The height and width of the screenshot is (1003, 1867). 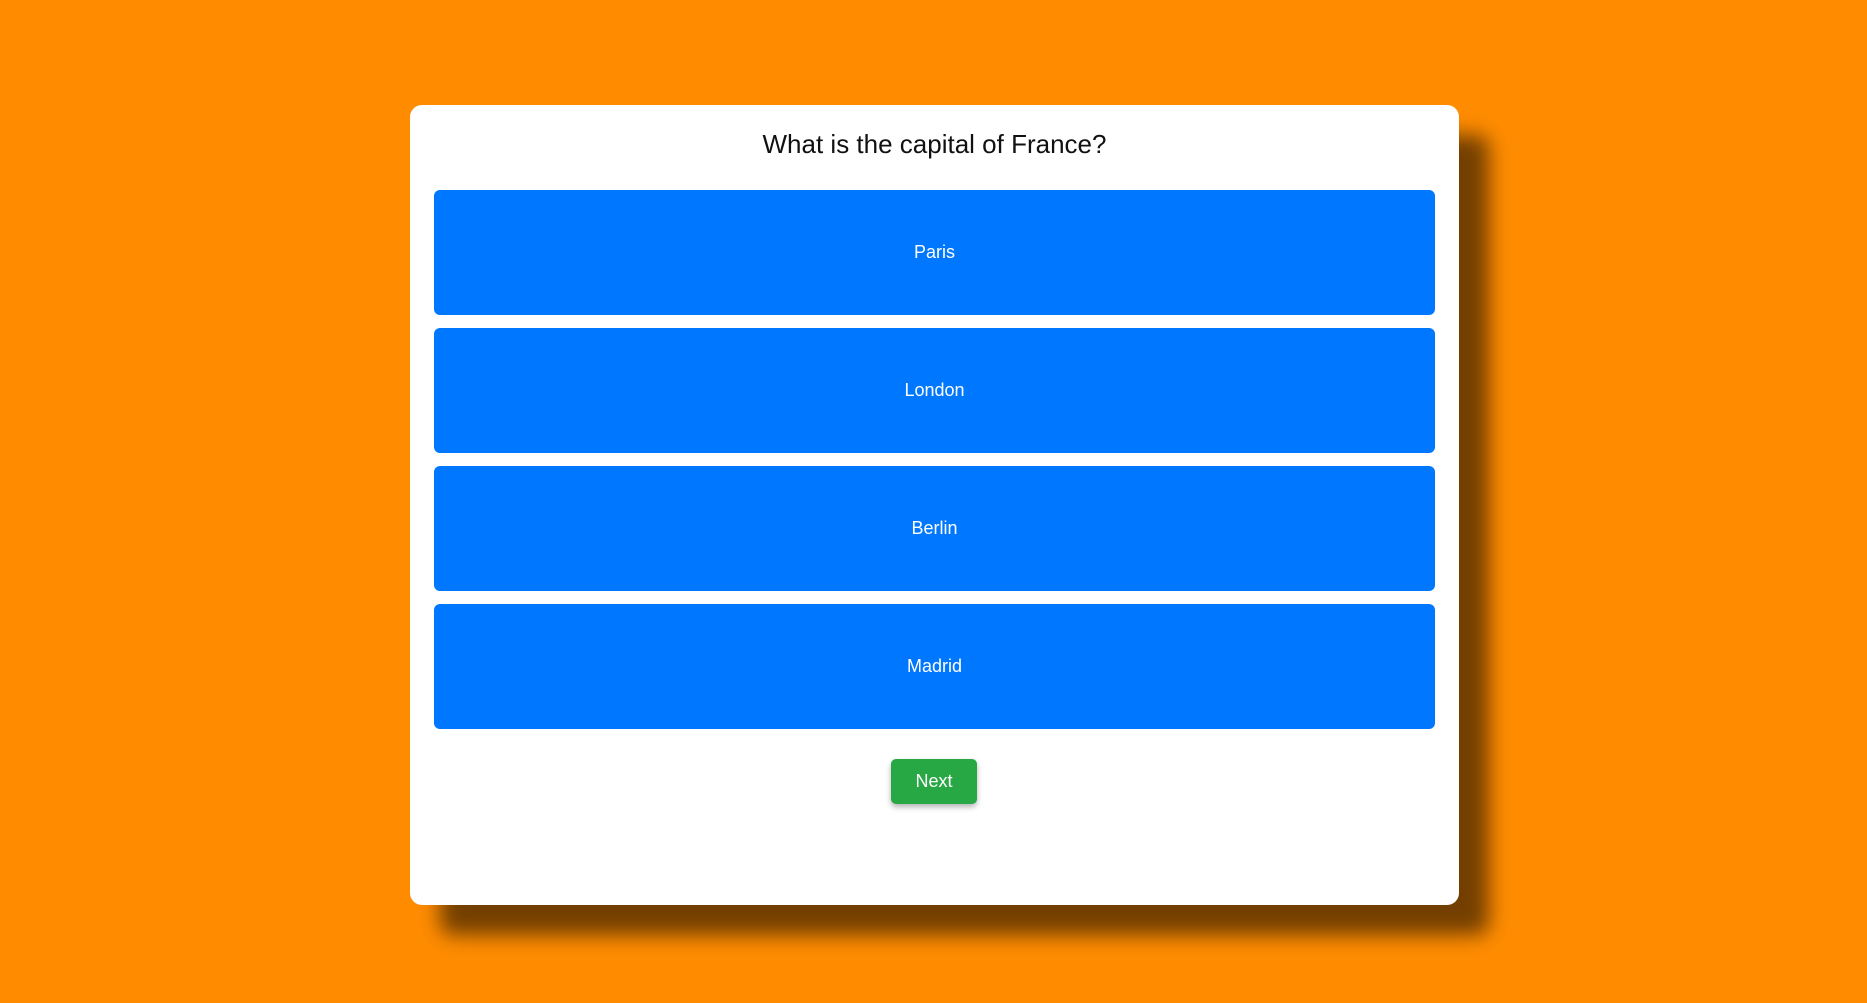 I want to click on answer-option-madrid: Madrid, so click(x=934, y=666).